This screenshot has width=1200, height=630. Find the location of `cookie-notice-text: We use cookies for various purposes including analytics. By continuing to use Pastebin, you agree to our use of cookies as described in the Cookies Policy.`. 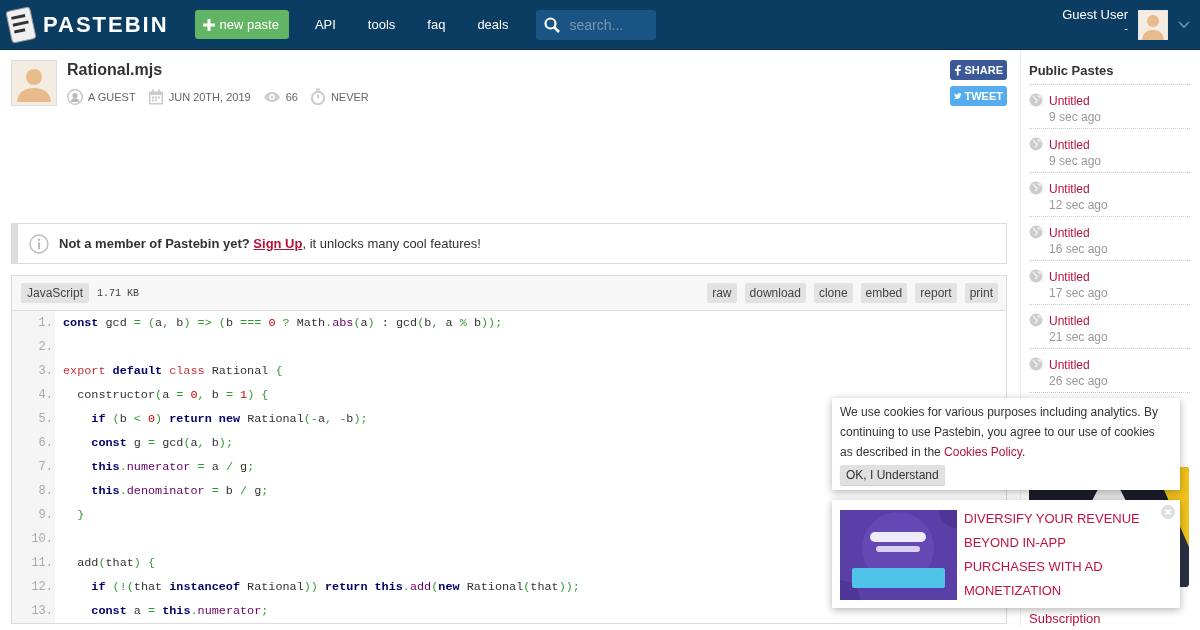

cookie-notice-text: We use cookies for various purposes including analytics. By continuing to use Pastebin, you agree to our use of cookies as described in the Cookies Policy. is located at coordinates (999, 432).